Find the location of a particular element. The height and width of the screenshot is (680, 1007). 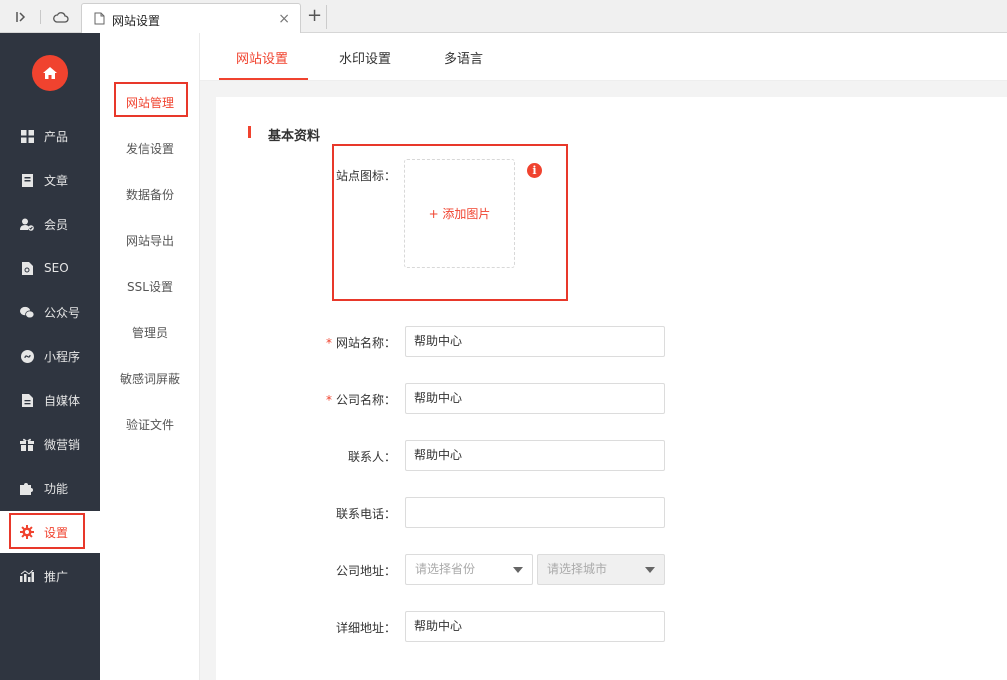

add-image-text: + 添加图片 is located at coordinates (459, 214).